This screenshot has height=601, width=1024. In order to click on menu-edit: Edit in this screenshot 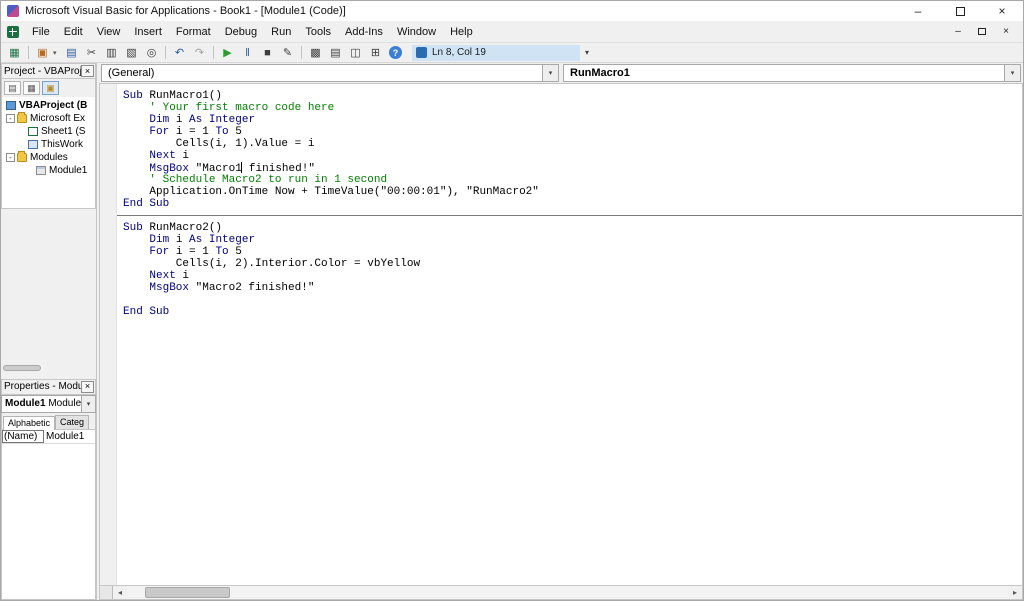, I will do `click(73, 32)`.